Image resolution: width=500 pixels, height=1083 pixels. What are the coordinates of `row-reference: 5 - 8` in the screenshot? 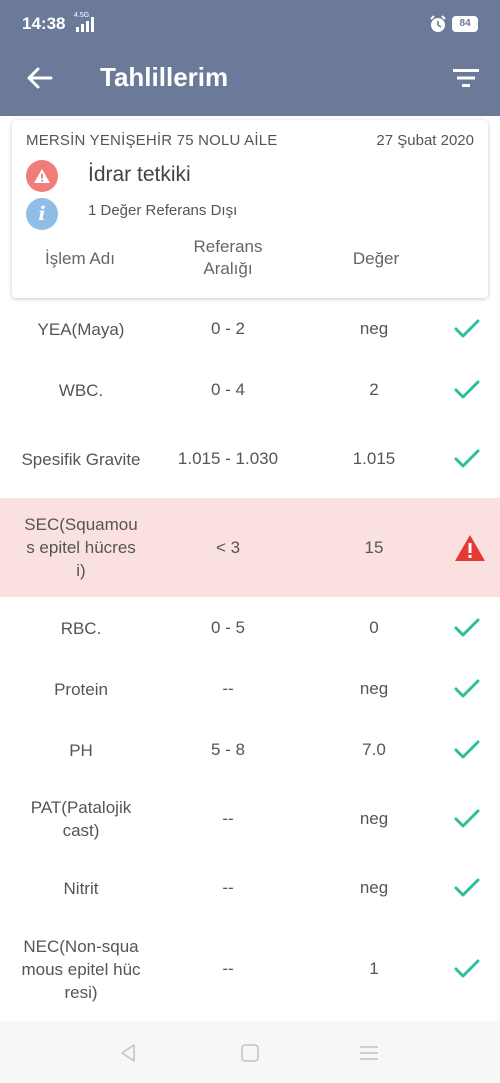 It's located at (228, 749).